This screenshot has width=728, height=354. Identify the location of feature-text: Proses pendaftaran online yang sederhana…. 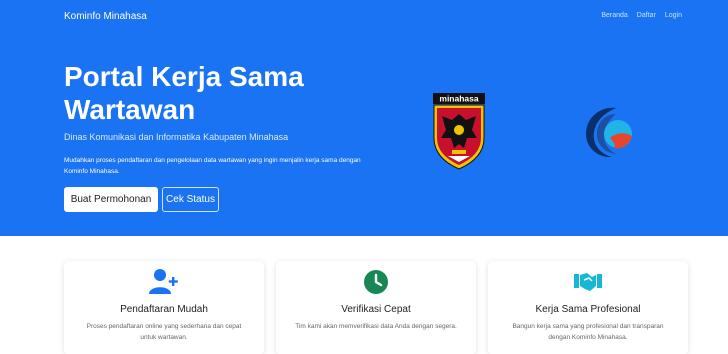
(164, 332).